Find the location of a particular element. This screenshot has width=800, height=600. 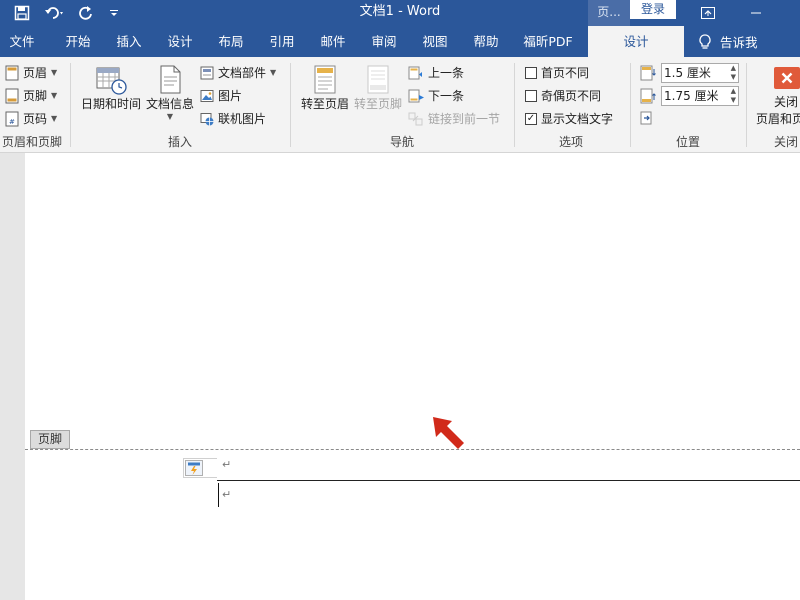

ribbon-display-options-icon is located at coordinates (708, 13).